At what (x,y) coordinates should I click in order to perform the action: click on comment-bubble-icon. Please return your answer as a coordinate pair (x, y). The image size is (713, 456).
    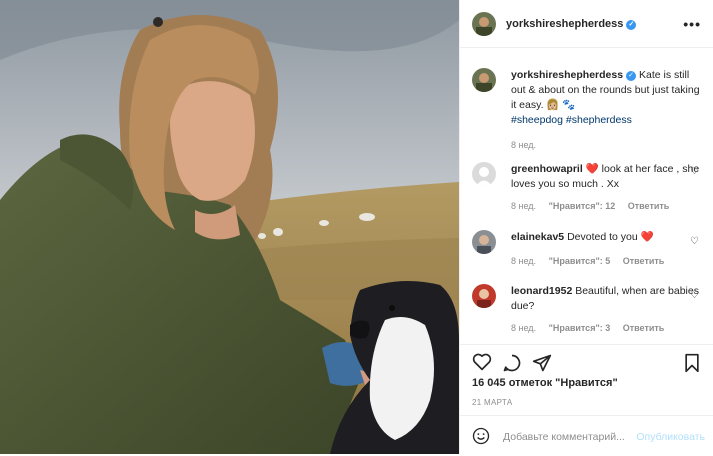
    Looking at the image, I should click on (512, 364).